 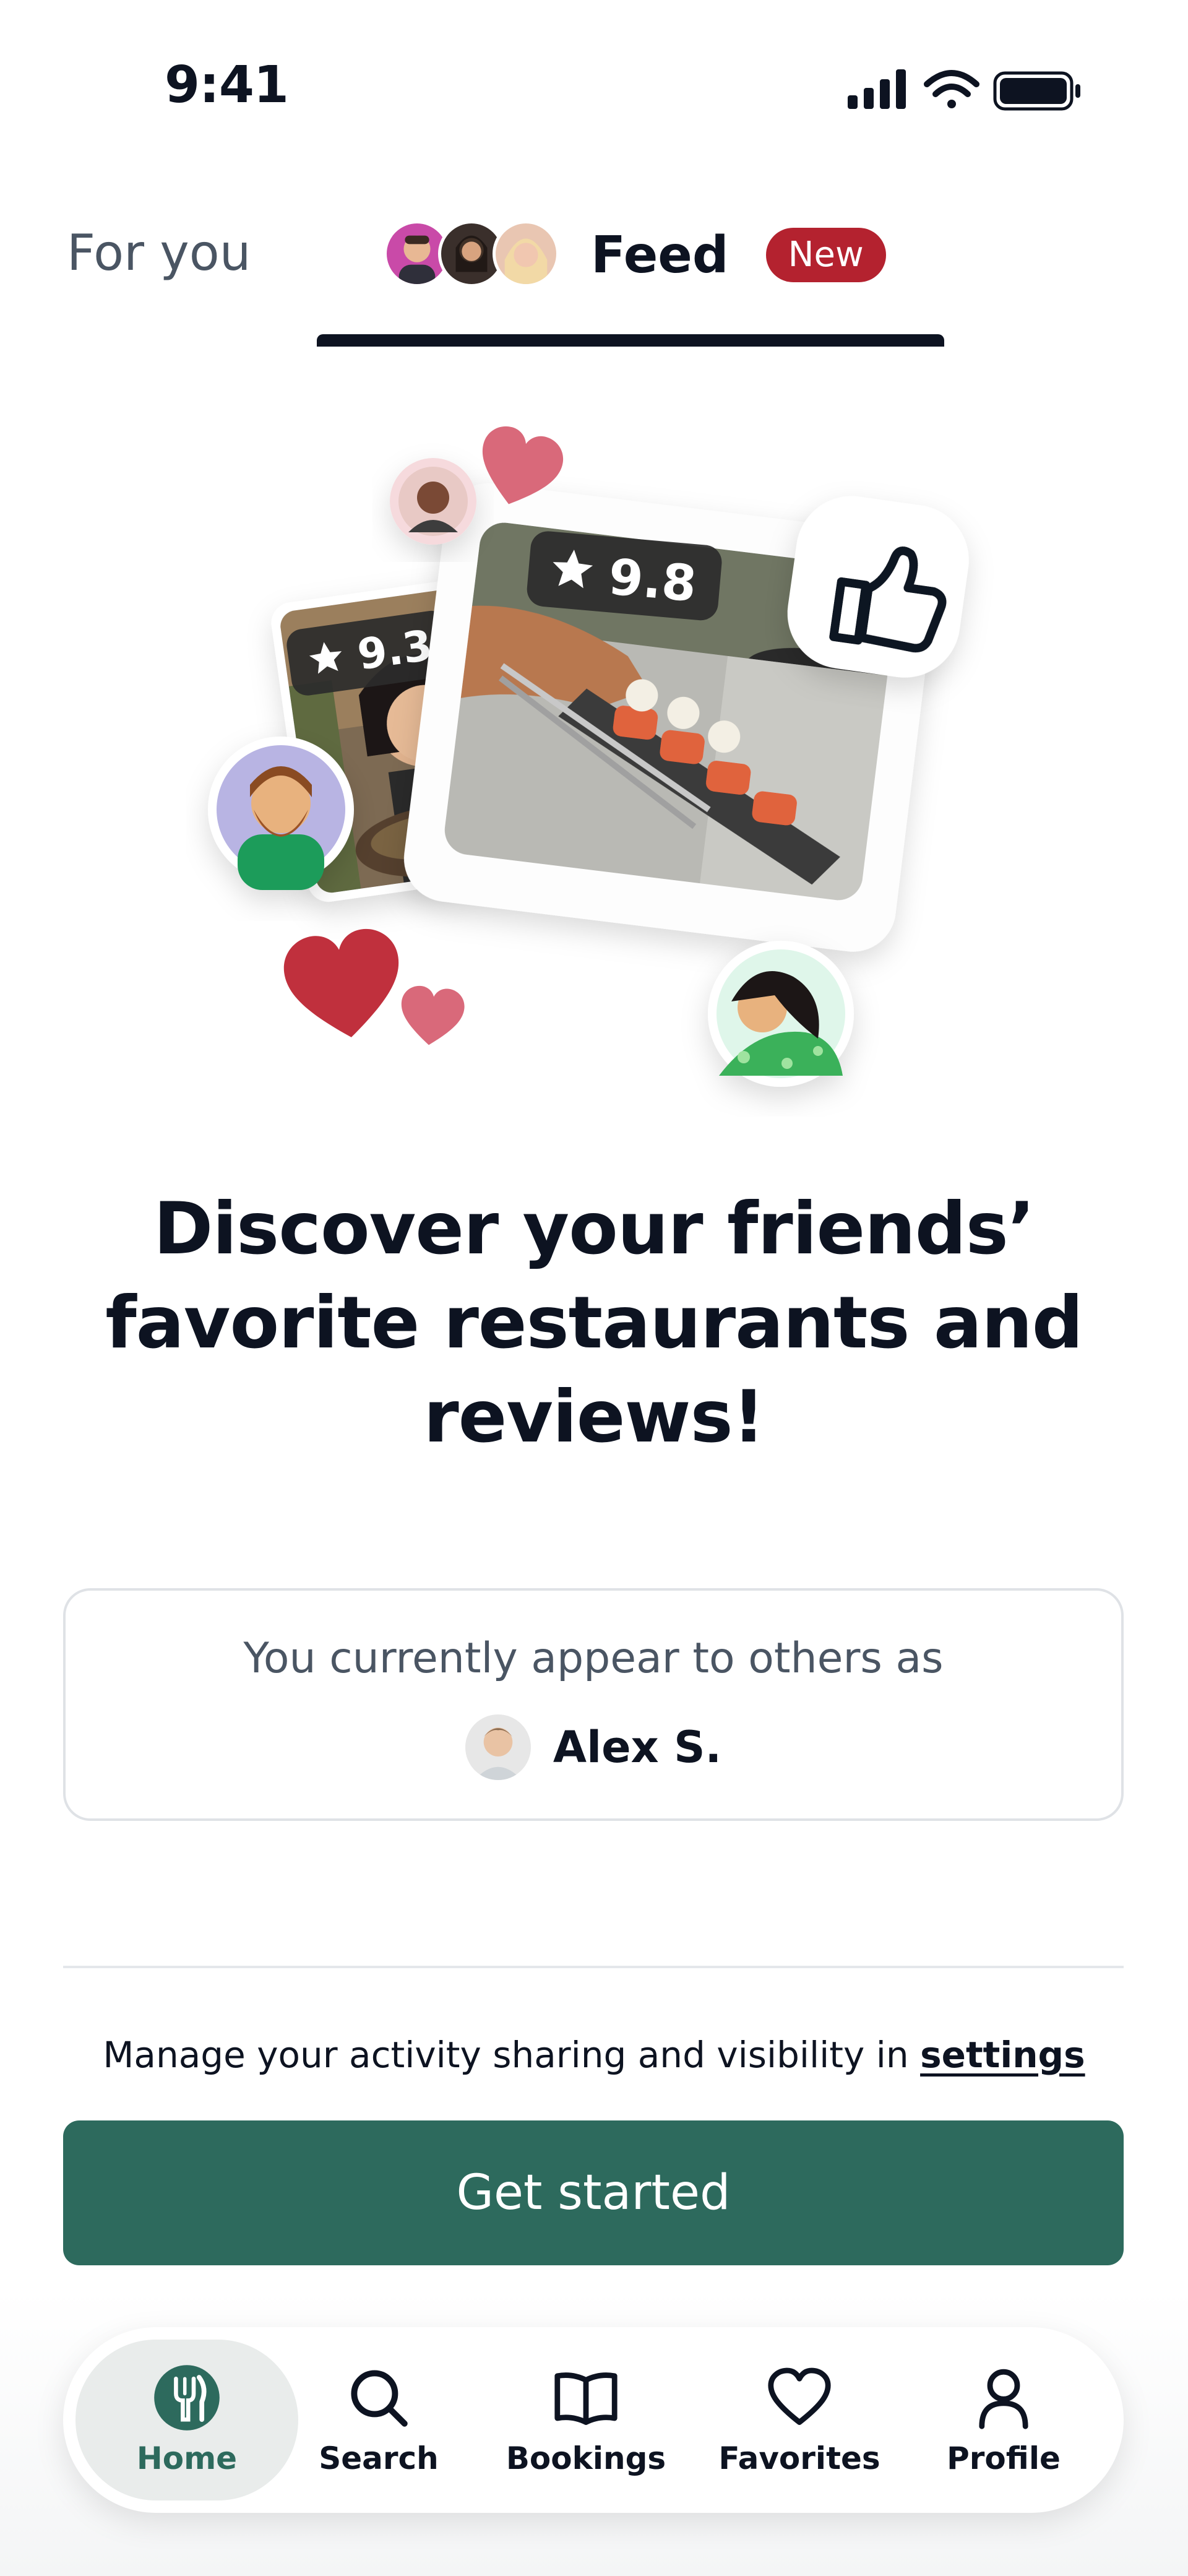 I want to click on status-icons, so click(x=964, y=90).